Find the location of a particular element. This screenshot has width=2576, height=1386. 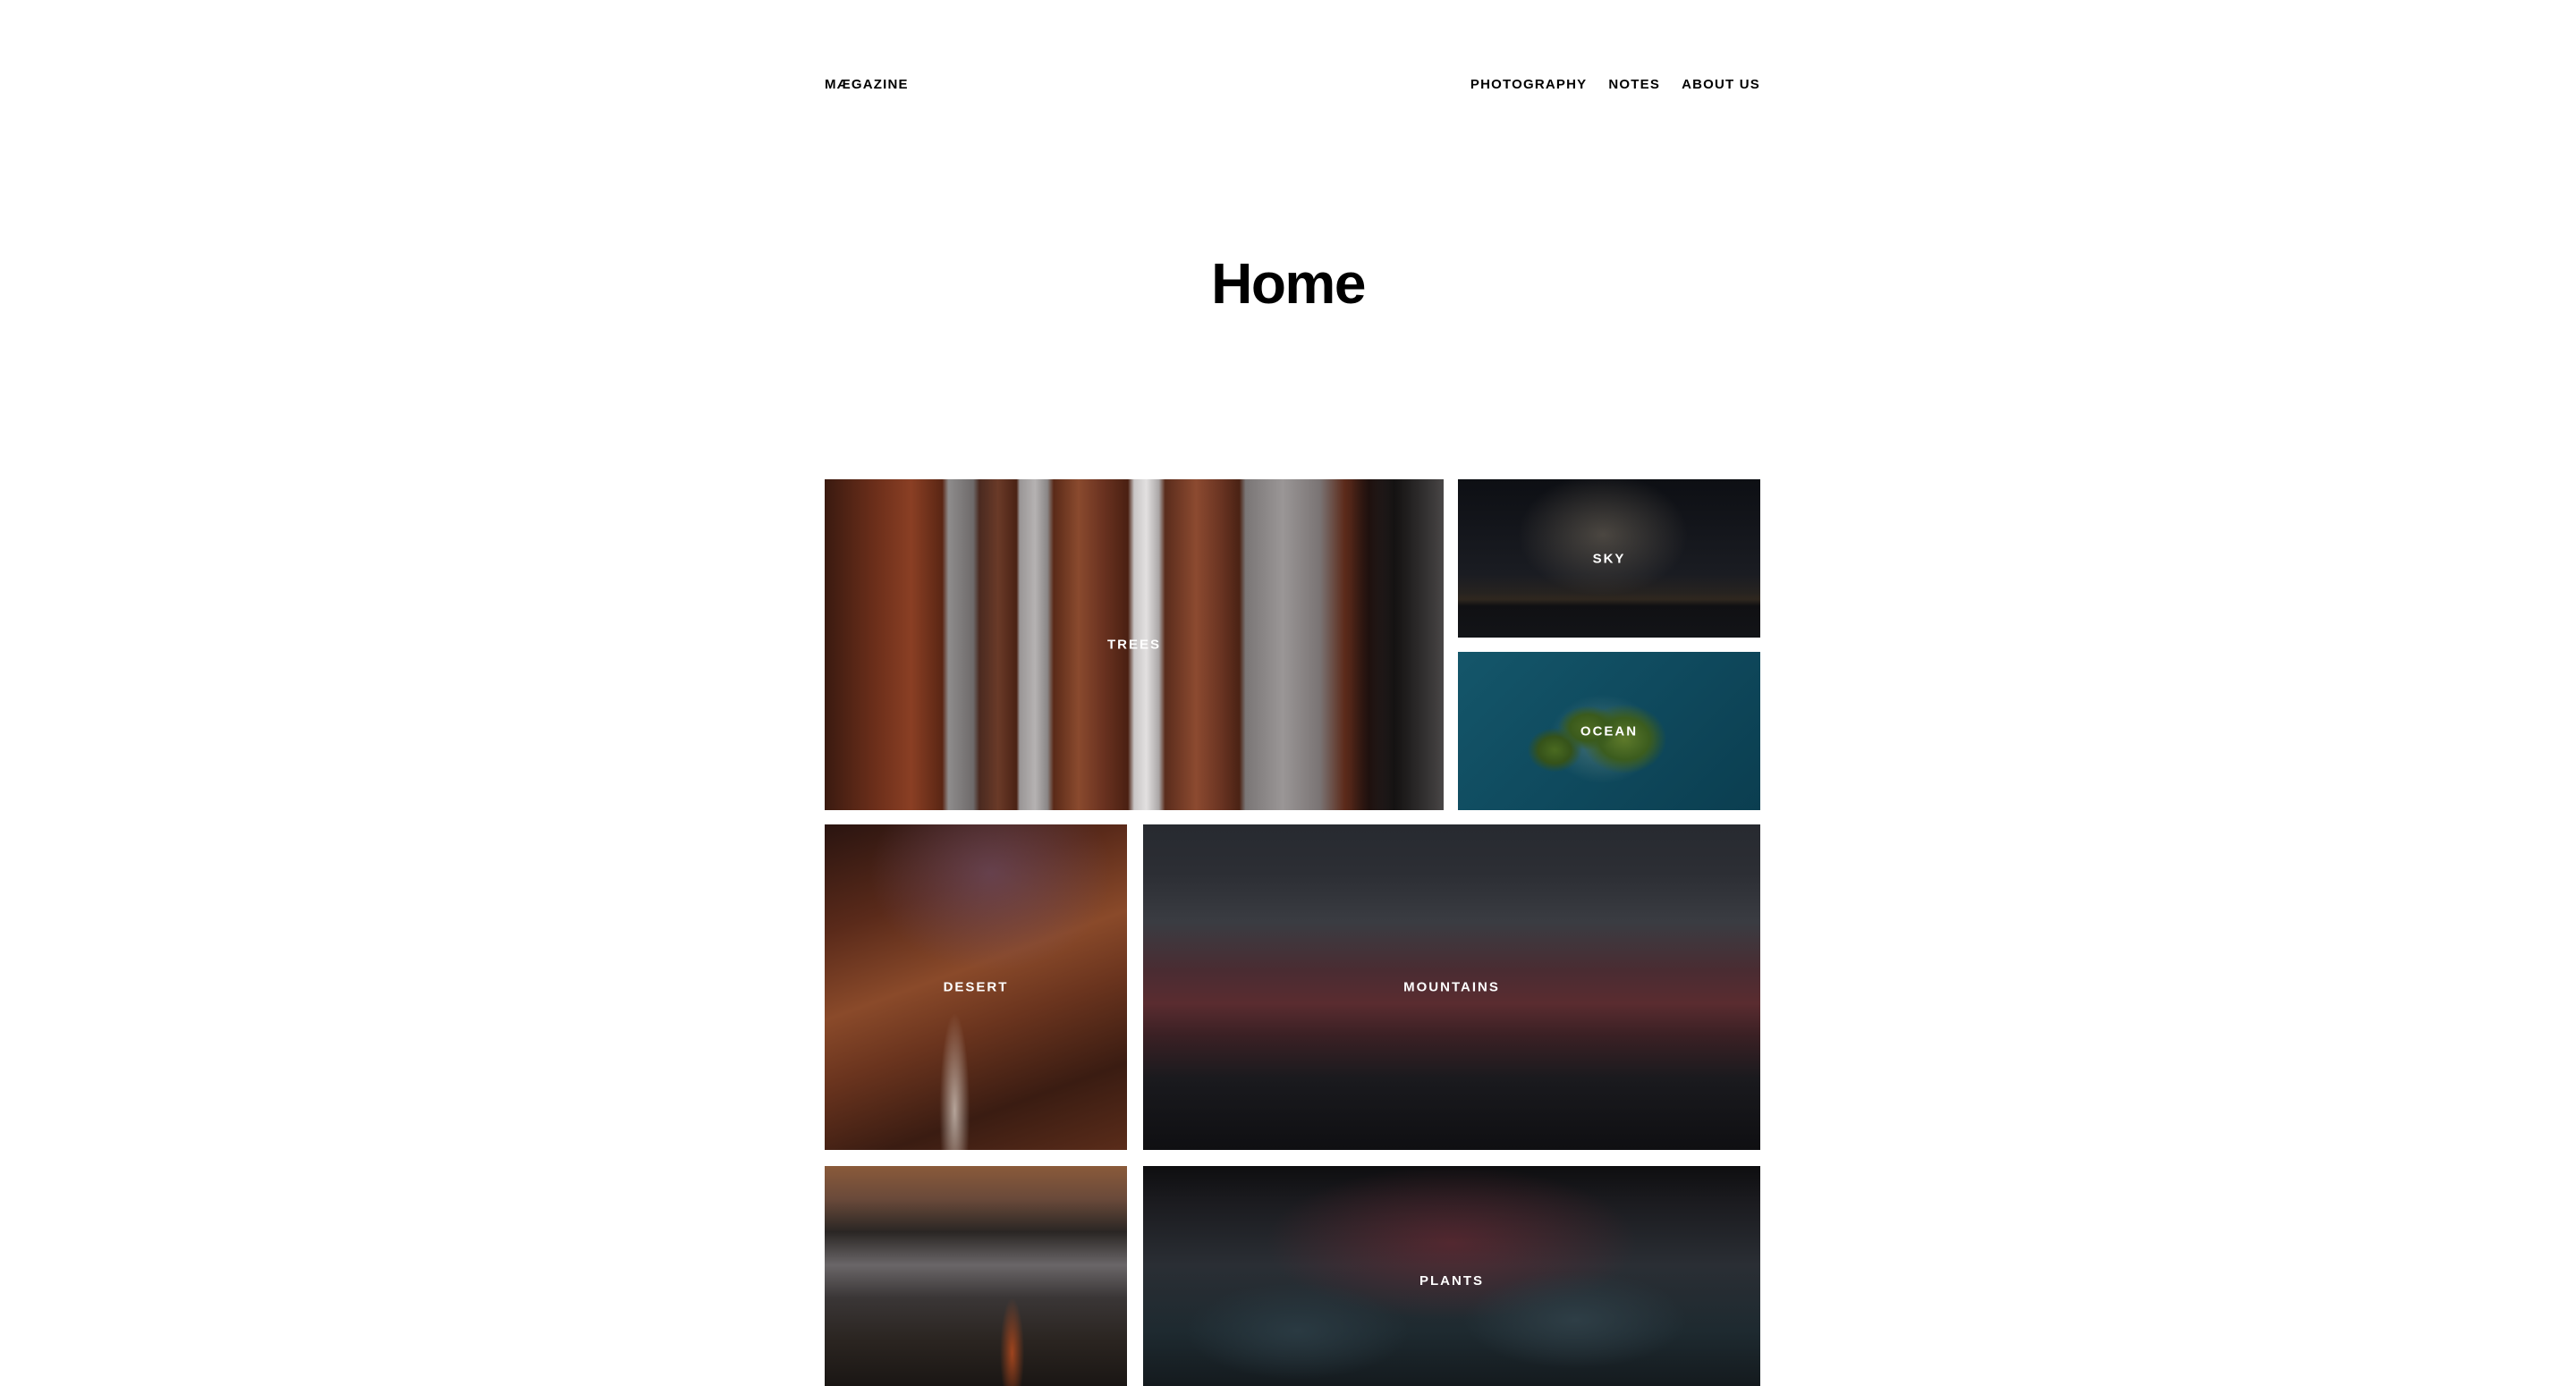

tile-label-mountains: MOUNTAINS is located at coordinates (1451, 987).